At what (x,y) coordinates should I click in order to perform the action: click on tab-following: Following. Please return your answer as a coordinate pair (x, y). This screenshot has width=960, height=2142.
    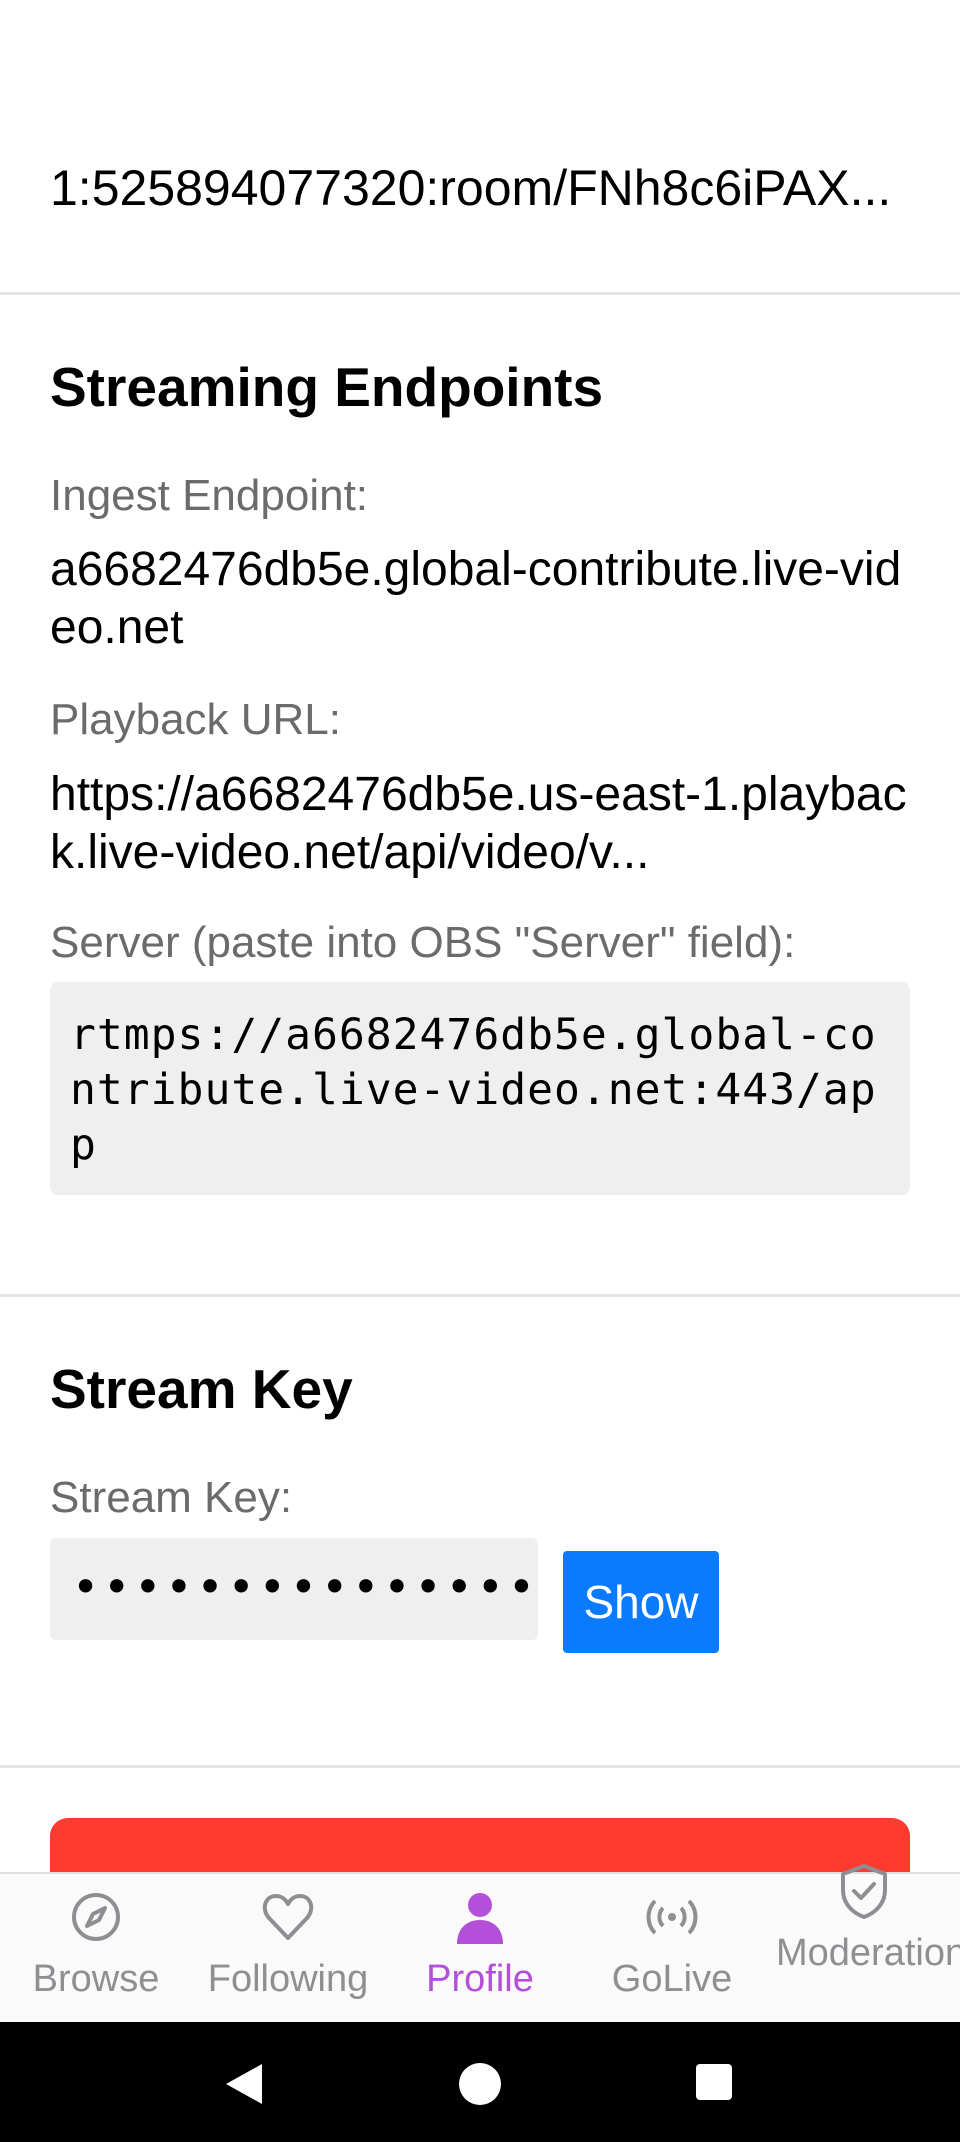
    Looking at the image, I should click on (288, 1949).